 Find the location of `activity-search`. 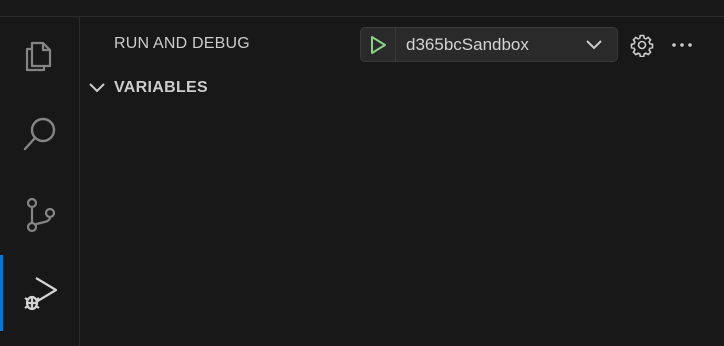

activity-search is located at coordinates (39, 134).